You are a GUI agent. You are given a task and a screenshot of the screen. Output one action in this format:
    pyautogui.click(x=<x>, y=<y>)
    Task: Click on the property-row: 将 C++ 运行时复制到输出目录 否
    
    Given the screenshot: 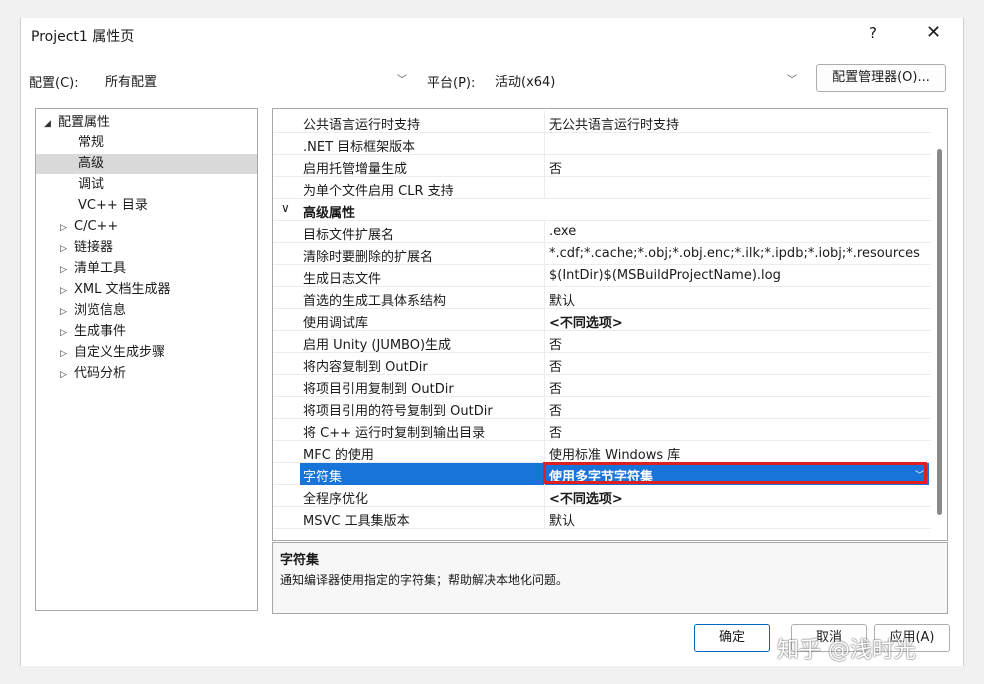 What is the action you would take?
    pyautogui.click(x=602, y=430)
    